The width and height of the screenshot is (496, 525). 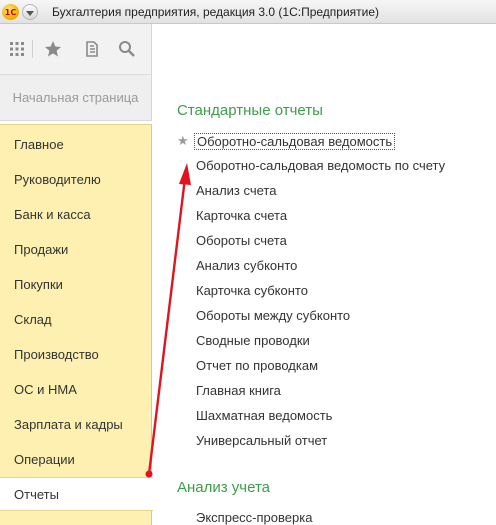 I want to click on navigation-toolbar, so click(x=76, y=49).